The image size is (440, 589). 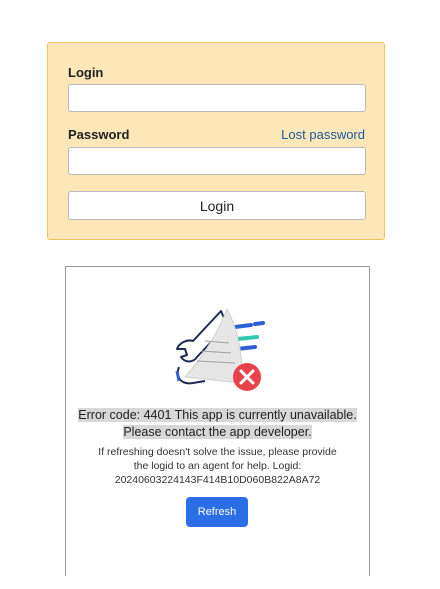 I want to click on error-detail-line: the logid to an agent for help. Logid:, so click(x=217, y=466).